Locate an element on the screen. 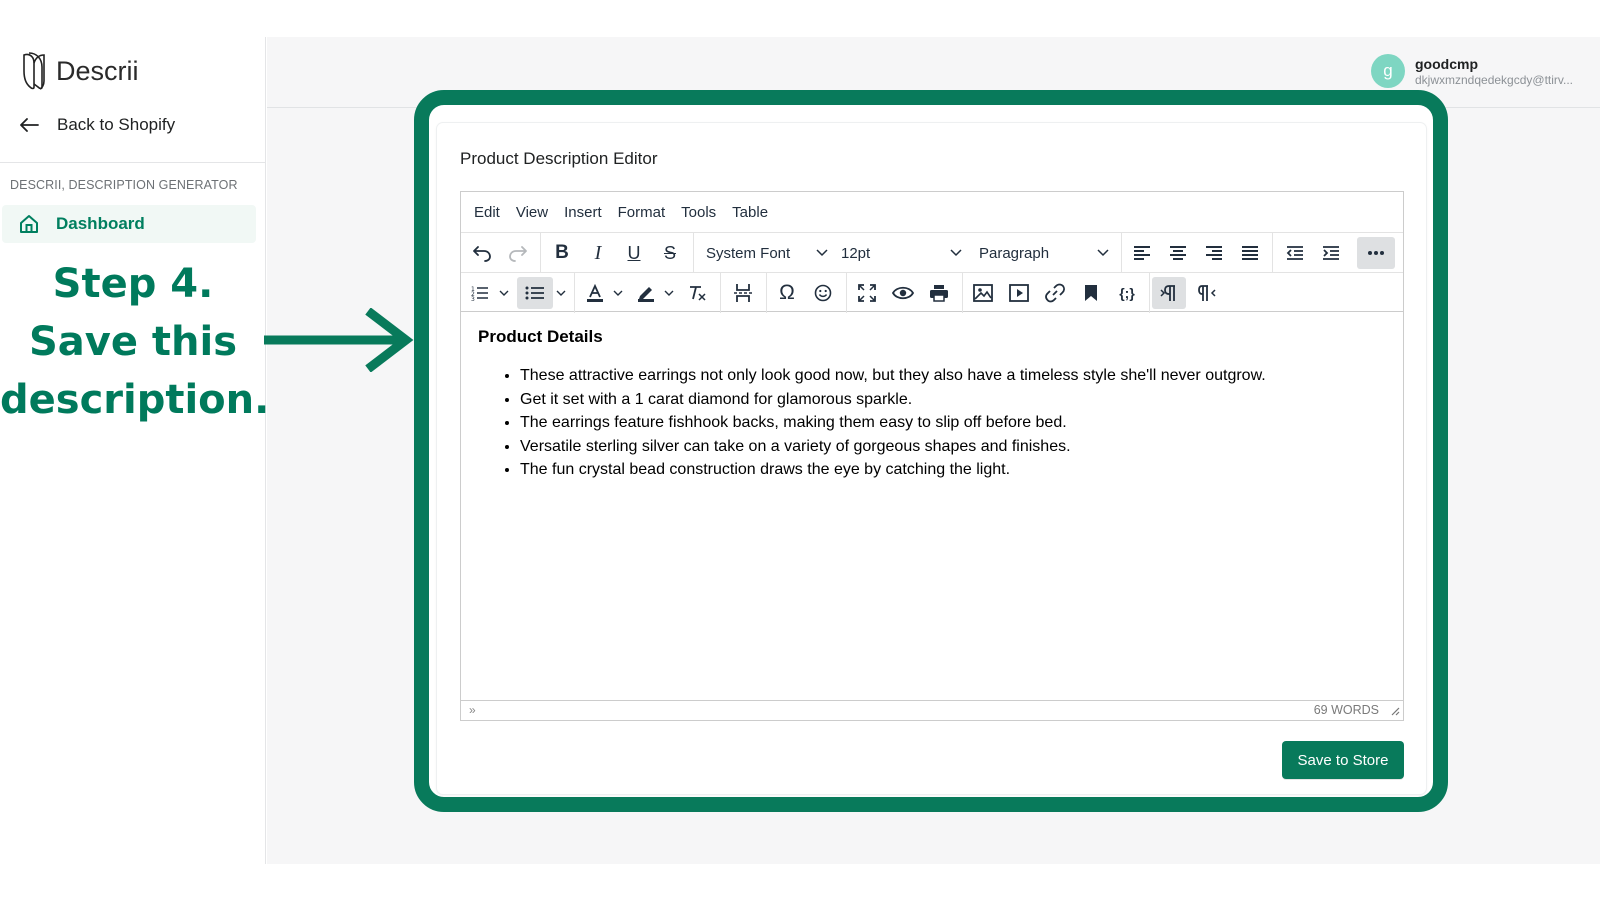 This screenshot has height=900, width=1600. anchor-button is located at coordinates (1091, 293).